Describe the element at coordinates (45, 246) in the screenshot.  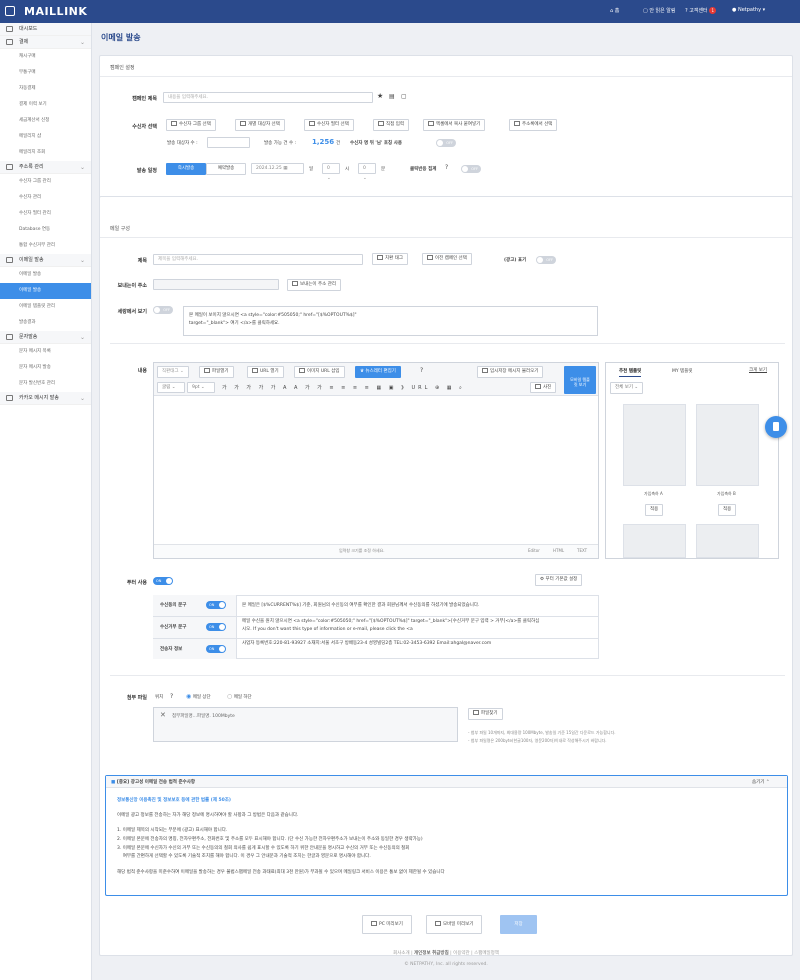
I see `sidebar-subitem: 통합 수신거부 관리` at that location.